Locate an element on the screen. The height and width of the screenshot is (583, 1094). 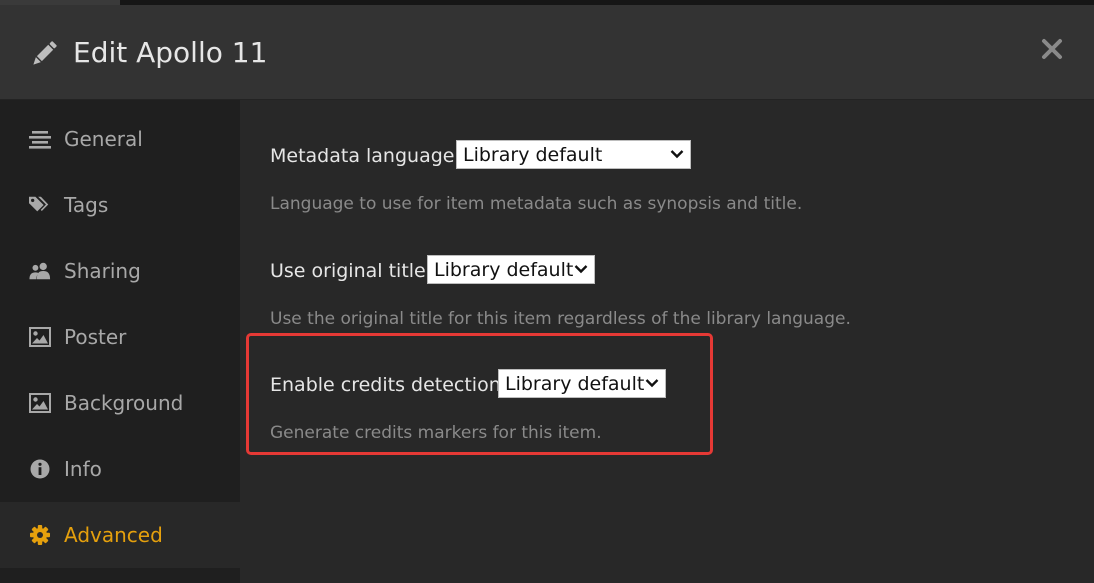
credits-detection-label: Enable credits detection is located at coordinates (385, 385).